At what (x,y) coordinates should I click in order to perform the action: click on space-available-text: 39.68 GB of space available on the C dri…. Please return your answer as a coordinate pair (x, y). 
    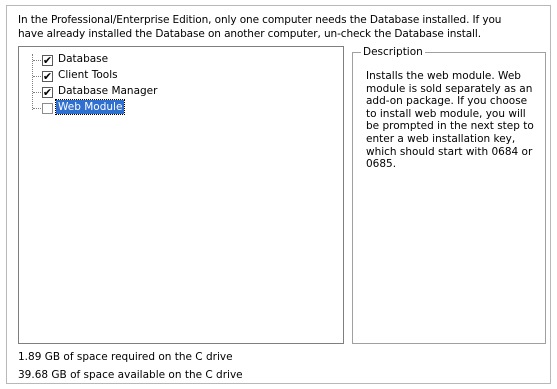
    Looking at the image, I should click on (130, 375).